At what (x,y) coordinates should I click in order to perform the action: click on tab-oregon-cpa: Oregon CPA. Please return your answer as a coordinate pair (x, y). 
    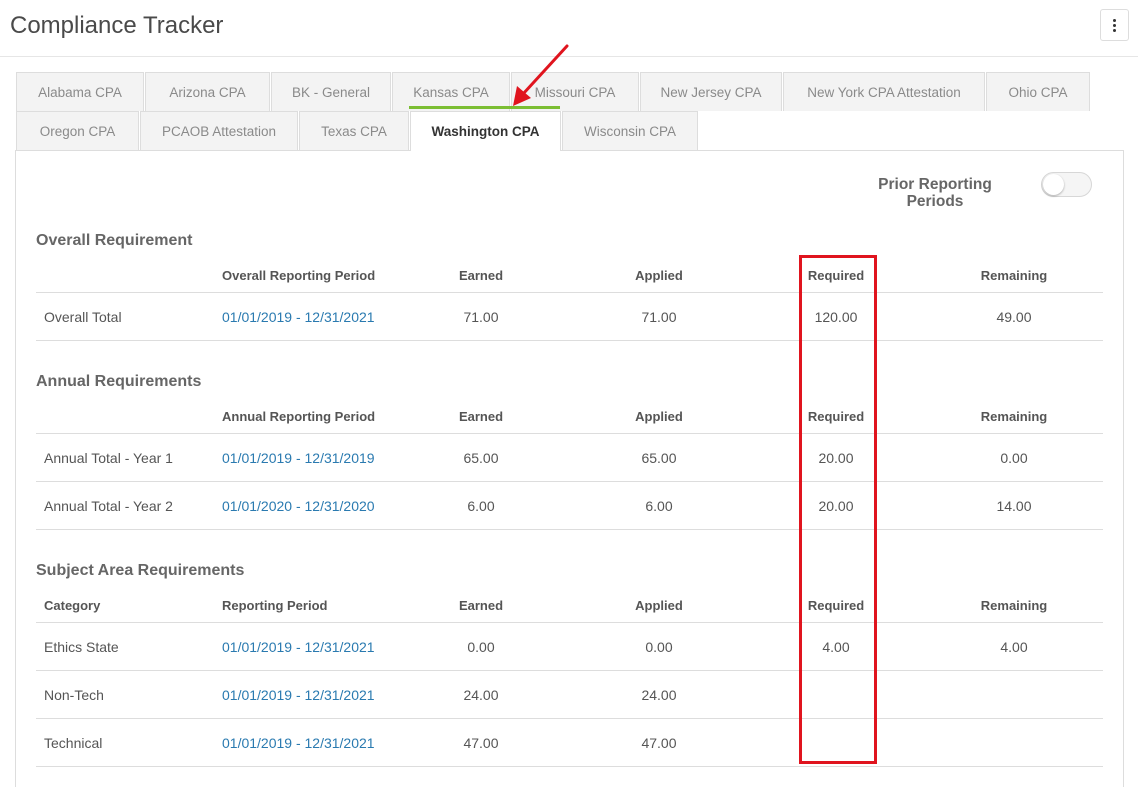
    Looking at the image, I should click on (77, 130).